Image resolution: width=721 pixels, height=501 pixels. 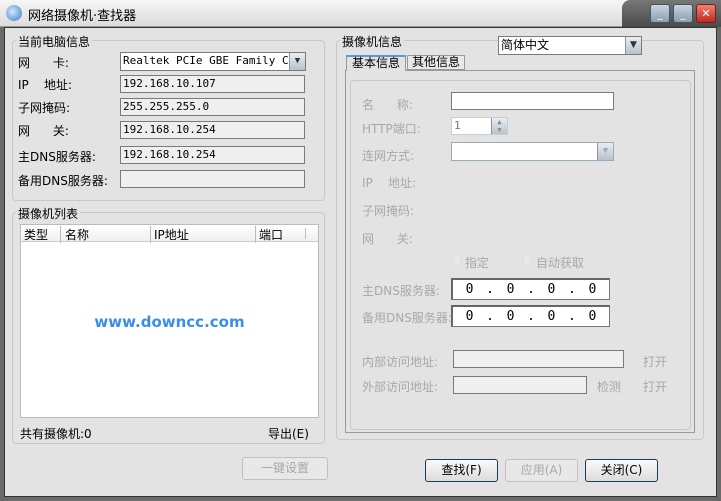 I want to click on cam-dns1-label: 主DNS服务器:, so click(x=401, y=291).